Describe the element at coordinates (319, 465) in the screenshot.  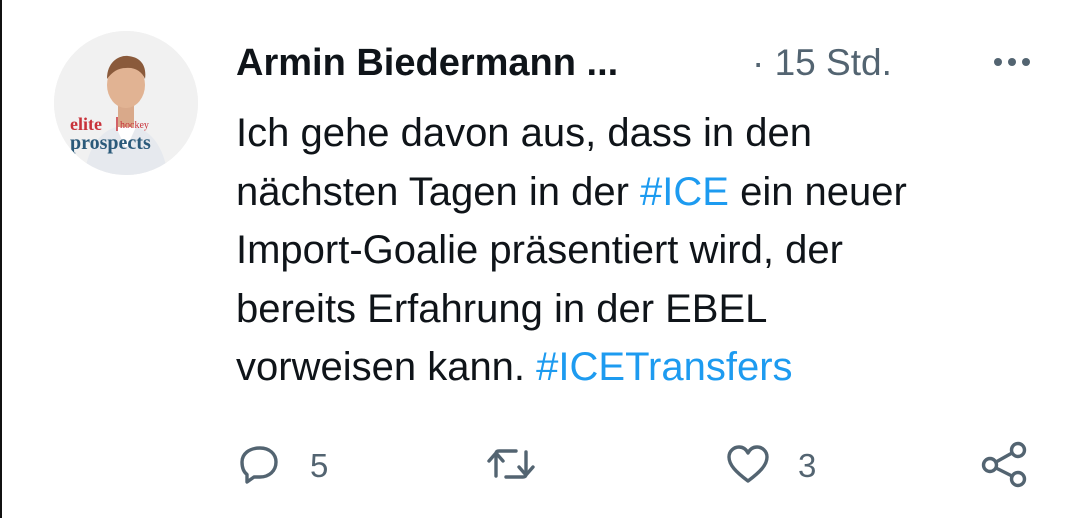
I see `reply-count: 5` at that location.